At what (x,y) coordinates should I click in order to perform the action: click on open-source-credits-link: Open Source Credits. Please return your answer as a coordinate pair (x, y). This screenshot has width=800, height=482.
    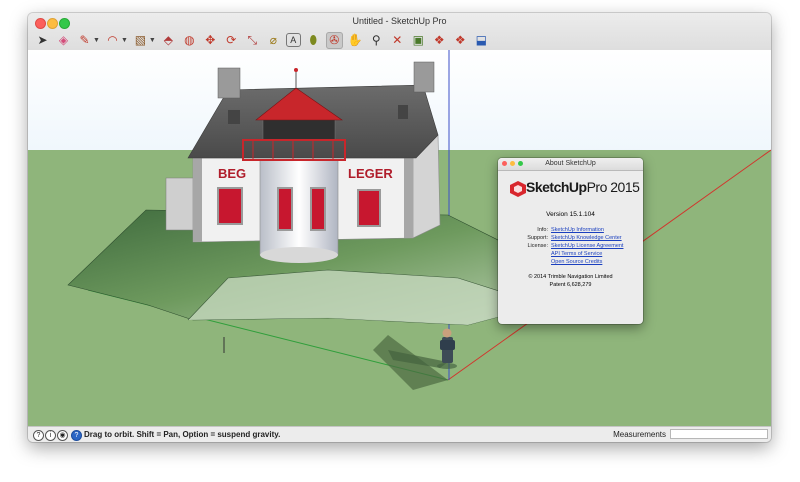
    Looking at the image, I should click on (576, 262).